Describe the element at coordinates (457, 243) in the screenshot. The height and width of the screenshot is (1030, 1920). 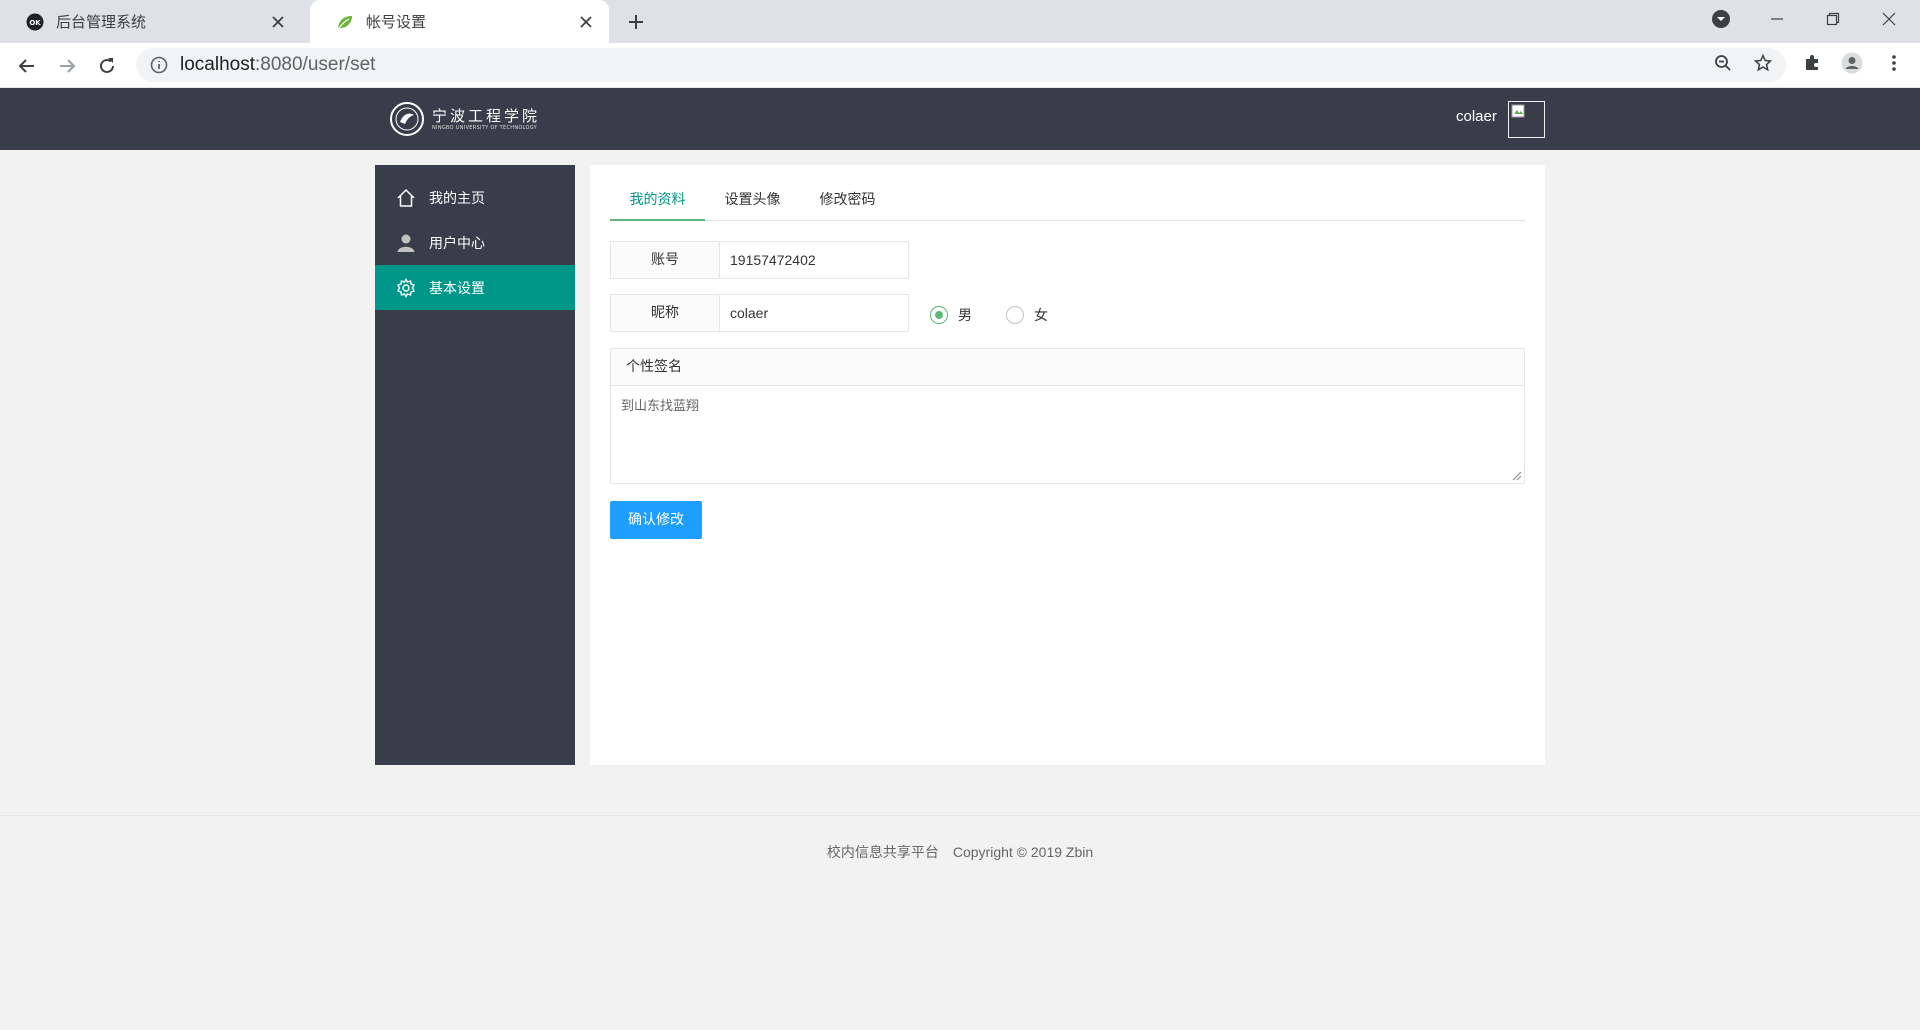
I see `sidebar-item-label: 用户中心` at that location.